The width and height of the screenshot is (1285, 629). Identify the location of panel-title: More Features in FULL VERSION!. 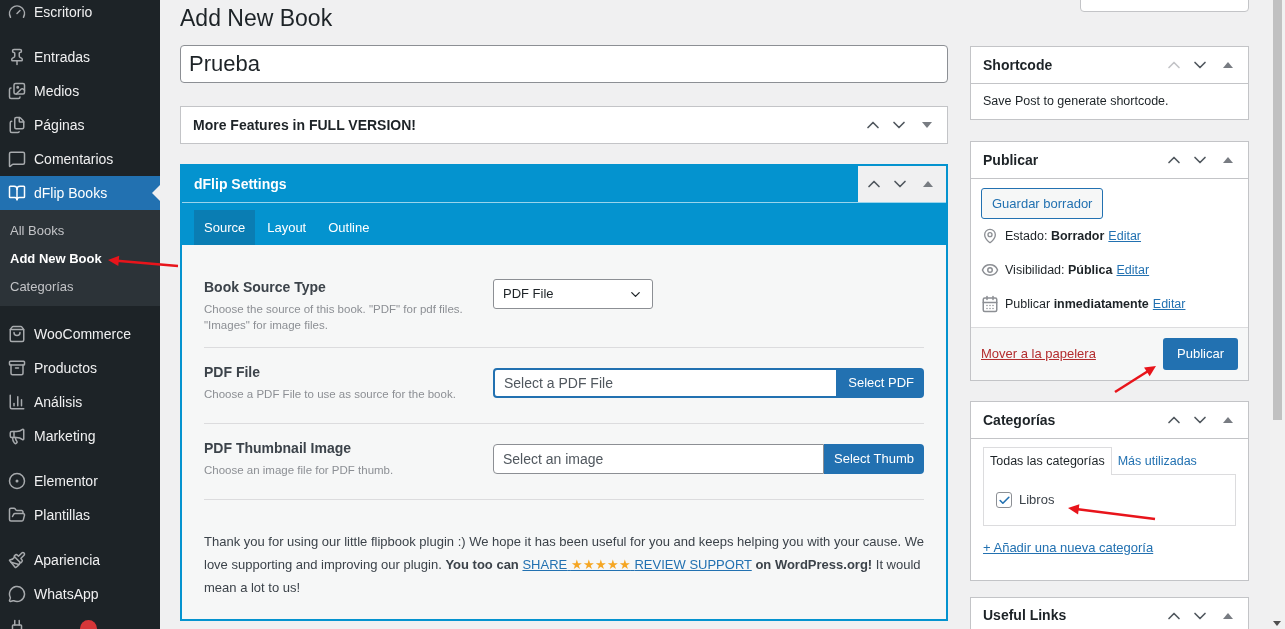
(304, 125).